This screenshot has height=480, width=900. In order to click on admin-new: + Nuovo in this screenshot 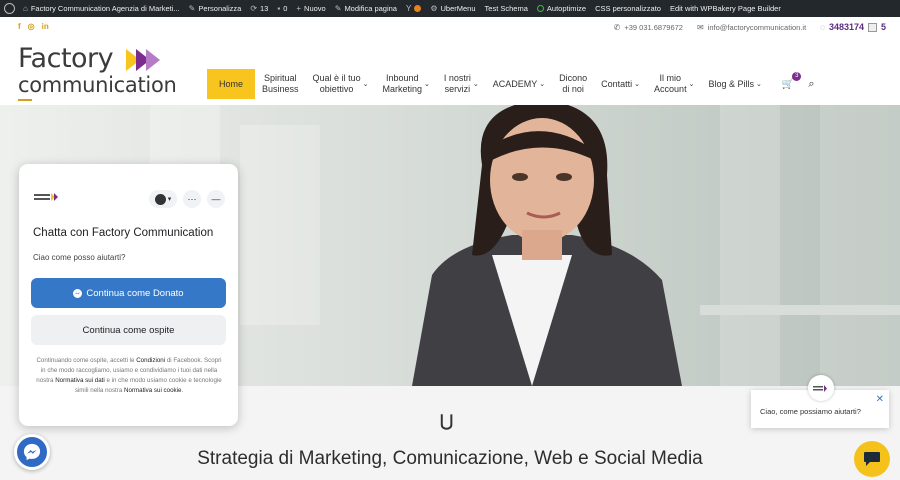, I will do `click(310, 8)`.